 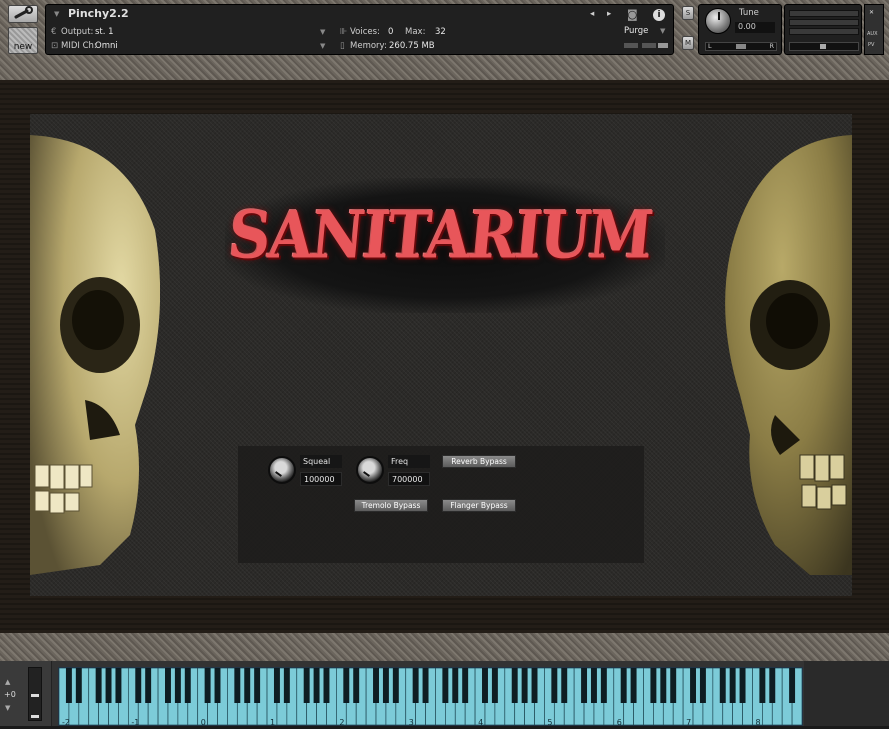 I want to click on max-voices-value: 32, so click(x=440, y=32).